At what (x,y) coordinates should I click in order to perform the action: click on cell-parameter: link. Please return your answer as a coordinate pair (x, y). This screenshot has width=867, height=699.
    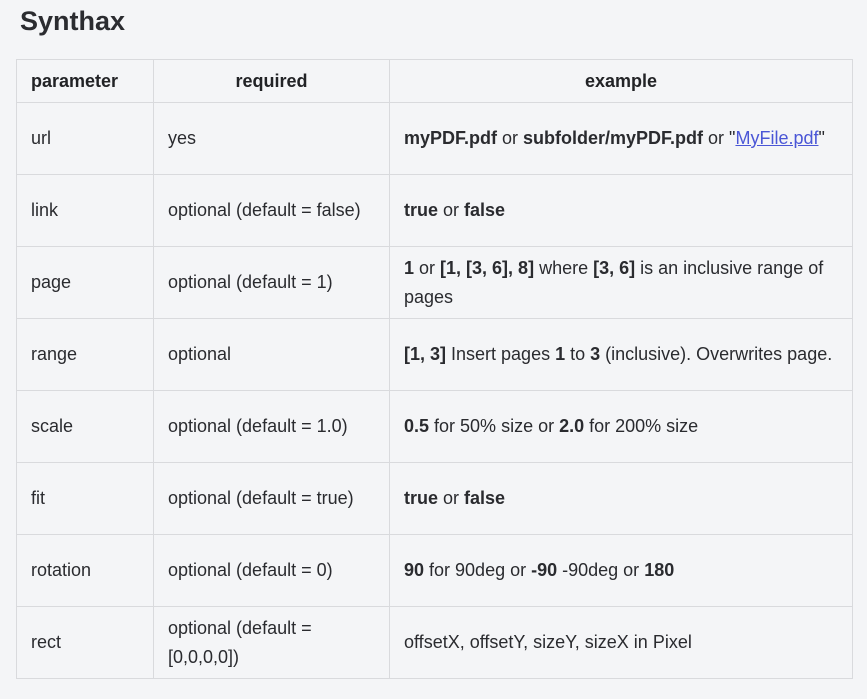
    Looking at the image, I should click on (85, 210).